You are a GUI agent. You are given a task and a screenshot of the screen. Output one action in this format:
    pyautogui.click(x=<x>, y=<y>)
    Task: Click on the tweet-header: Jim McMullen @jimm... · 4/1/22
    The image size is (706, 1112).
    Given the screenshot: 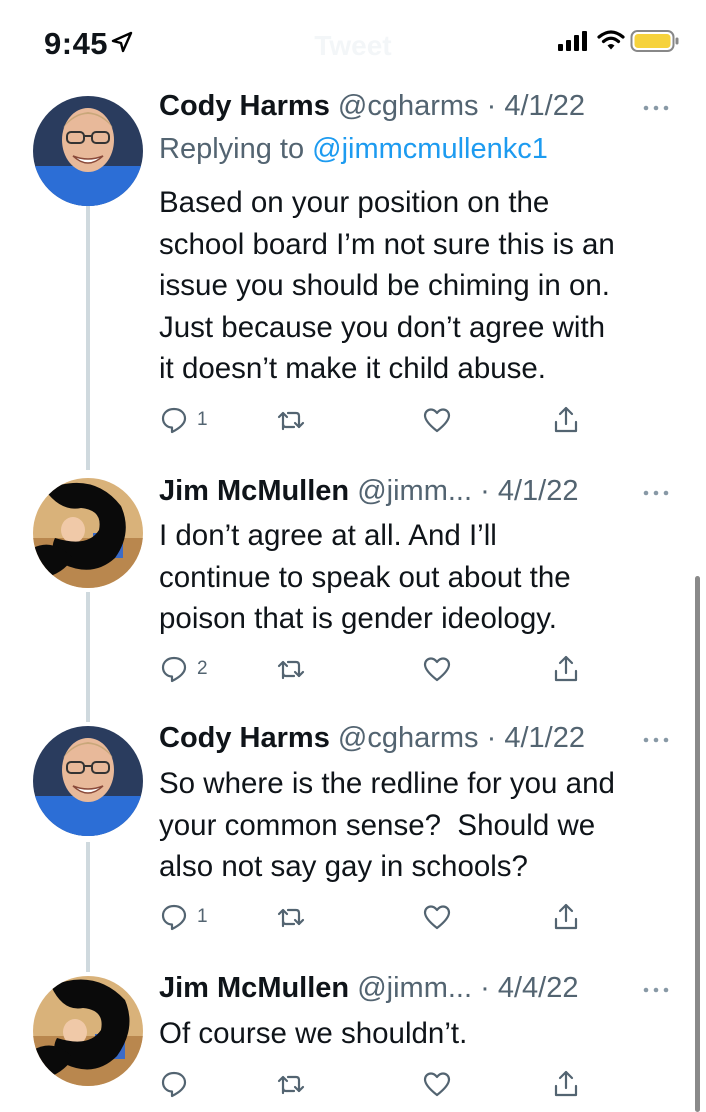 What is the action you would take?
    pyautogui.click(x=368, y=491)
    